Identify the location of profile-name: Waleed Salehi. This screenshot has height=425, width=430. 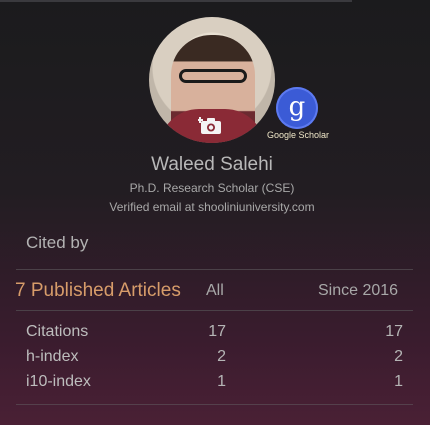
(212, 164).